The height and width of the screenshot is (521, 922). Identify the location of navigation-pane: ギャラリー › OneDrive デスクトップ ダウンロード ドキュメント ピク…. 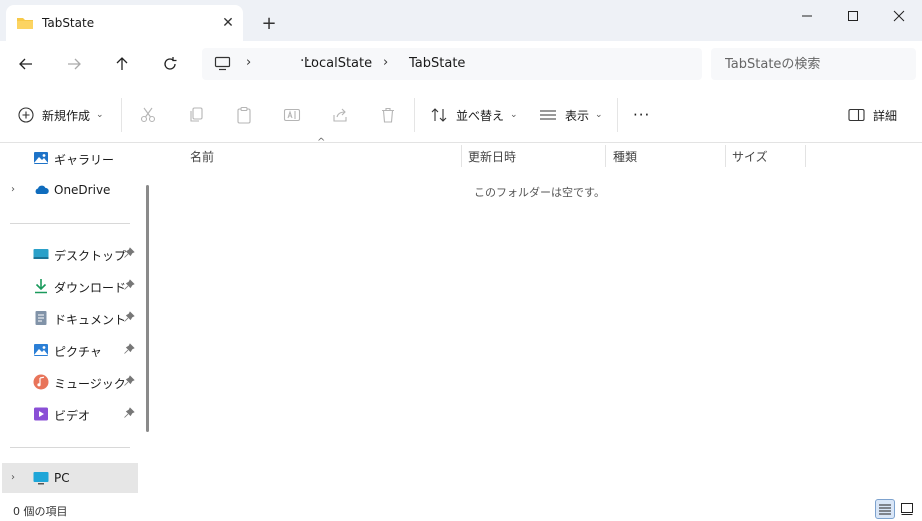
(72, 319).